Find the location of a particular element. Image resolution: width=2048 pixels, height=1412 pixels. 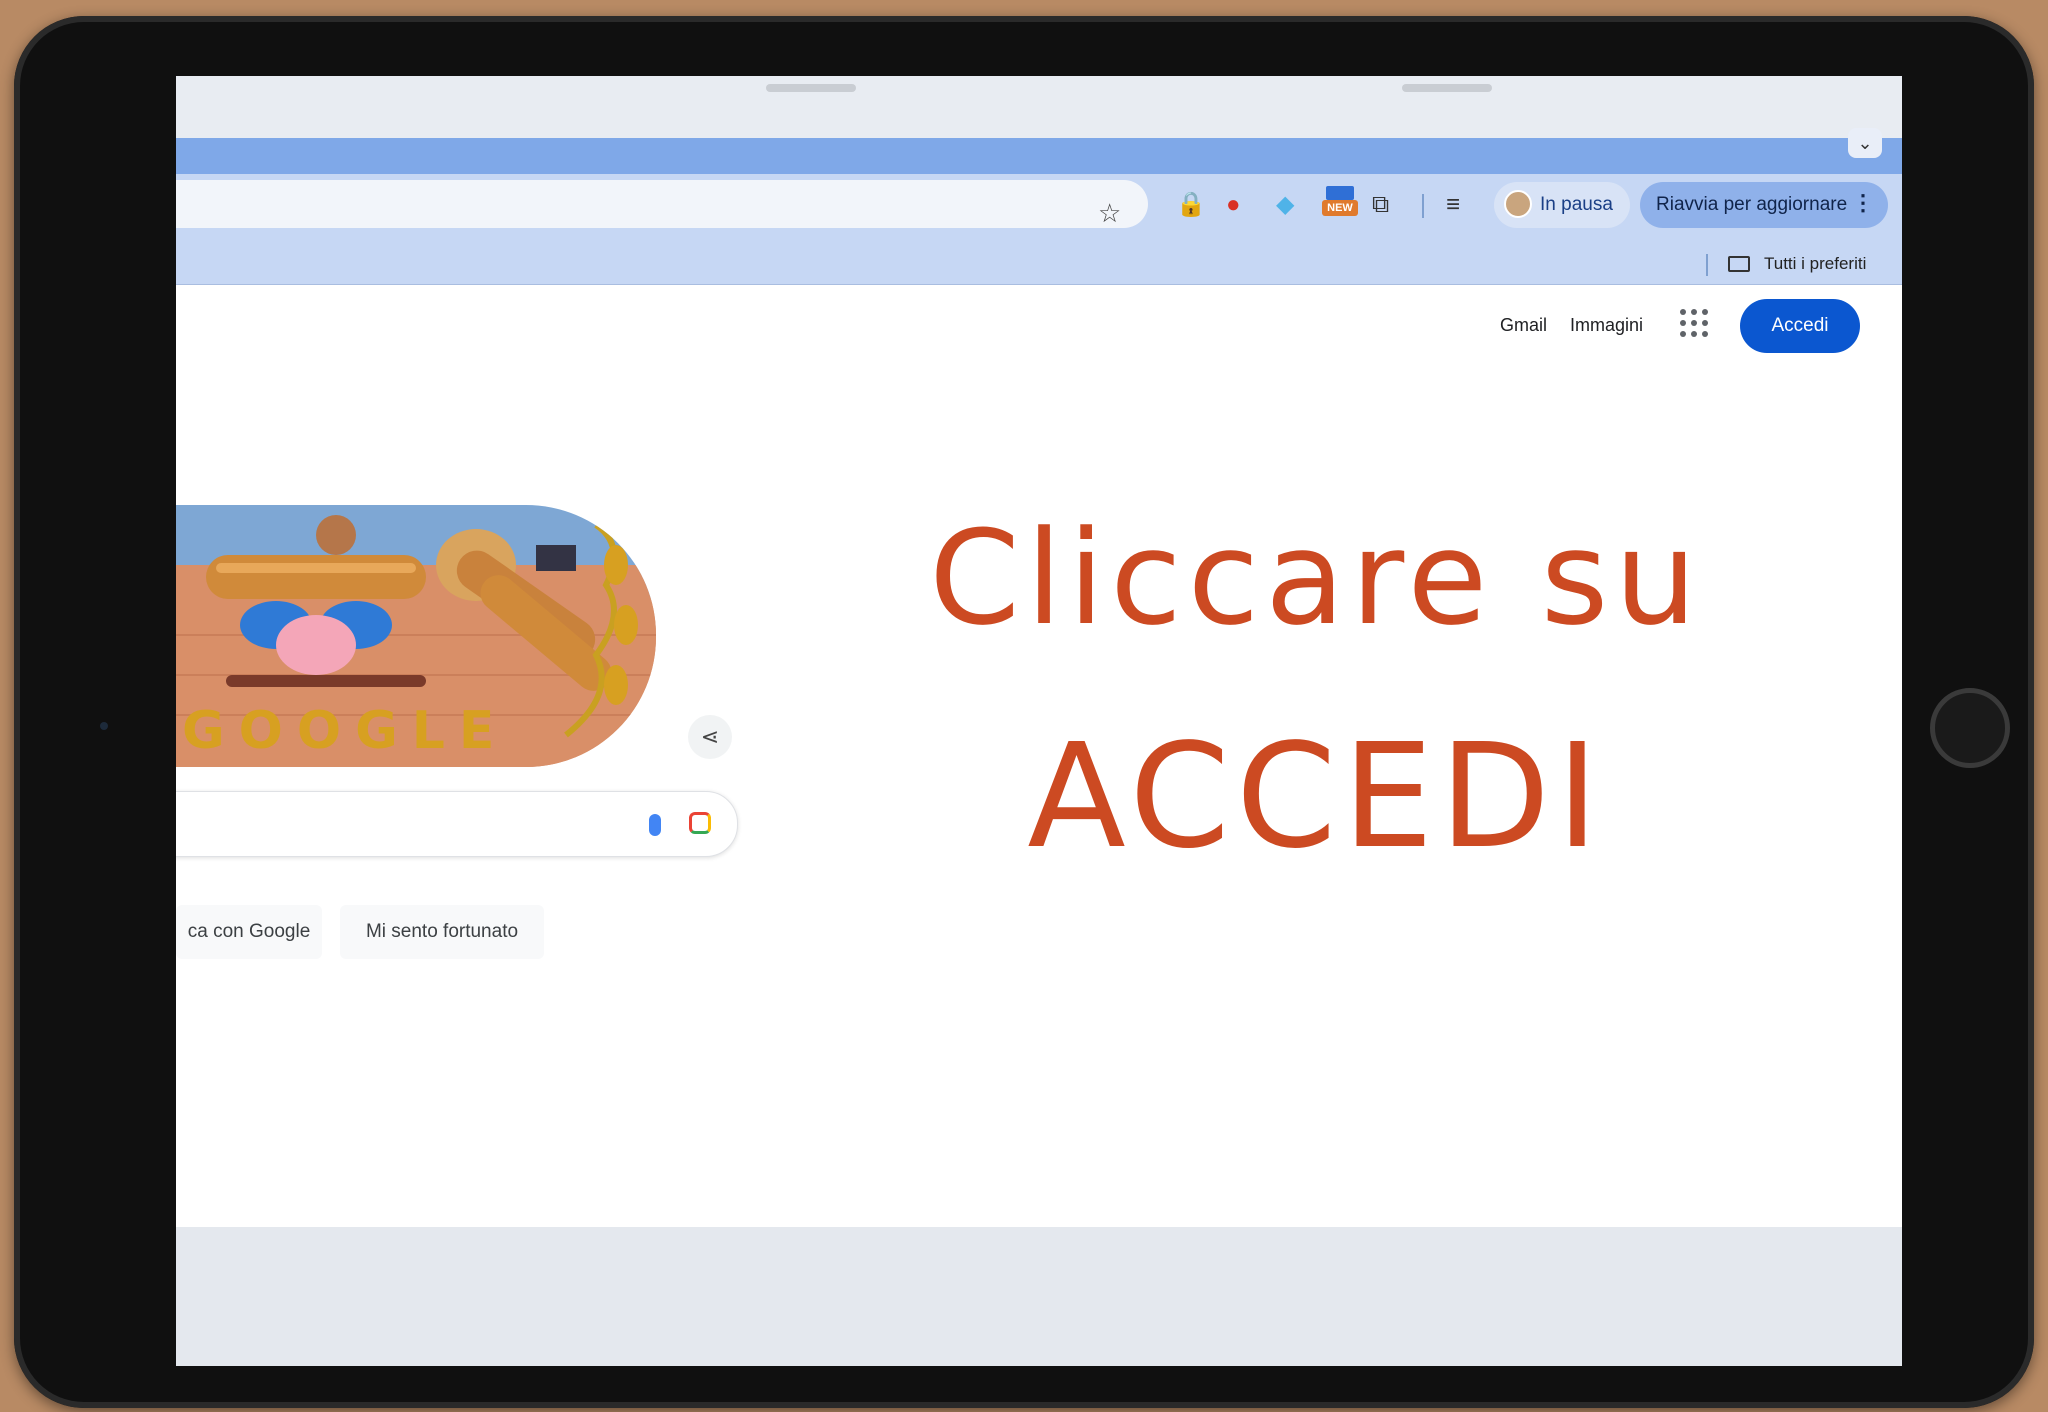

all-bookmarks-link: Tutti i preferiti is located at coordinates (1815, 264).